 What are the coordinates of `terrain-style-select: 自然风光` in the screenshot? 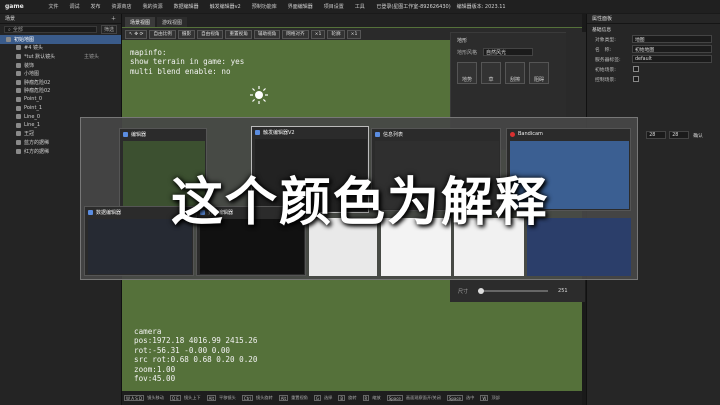 It's located at (508, 52).